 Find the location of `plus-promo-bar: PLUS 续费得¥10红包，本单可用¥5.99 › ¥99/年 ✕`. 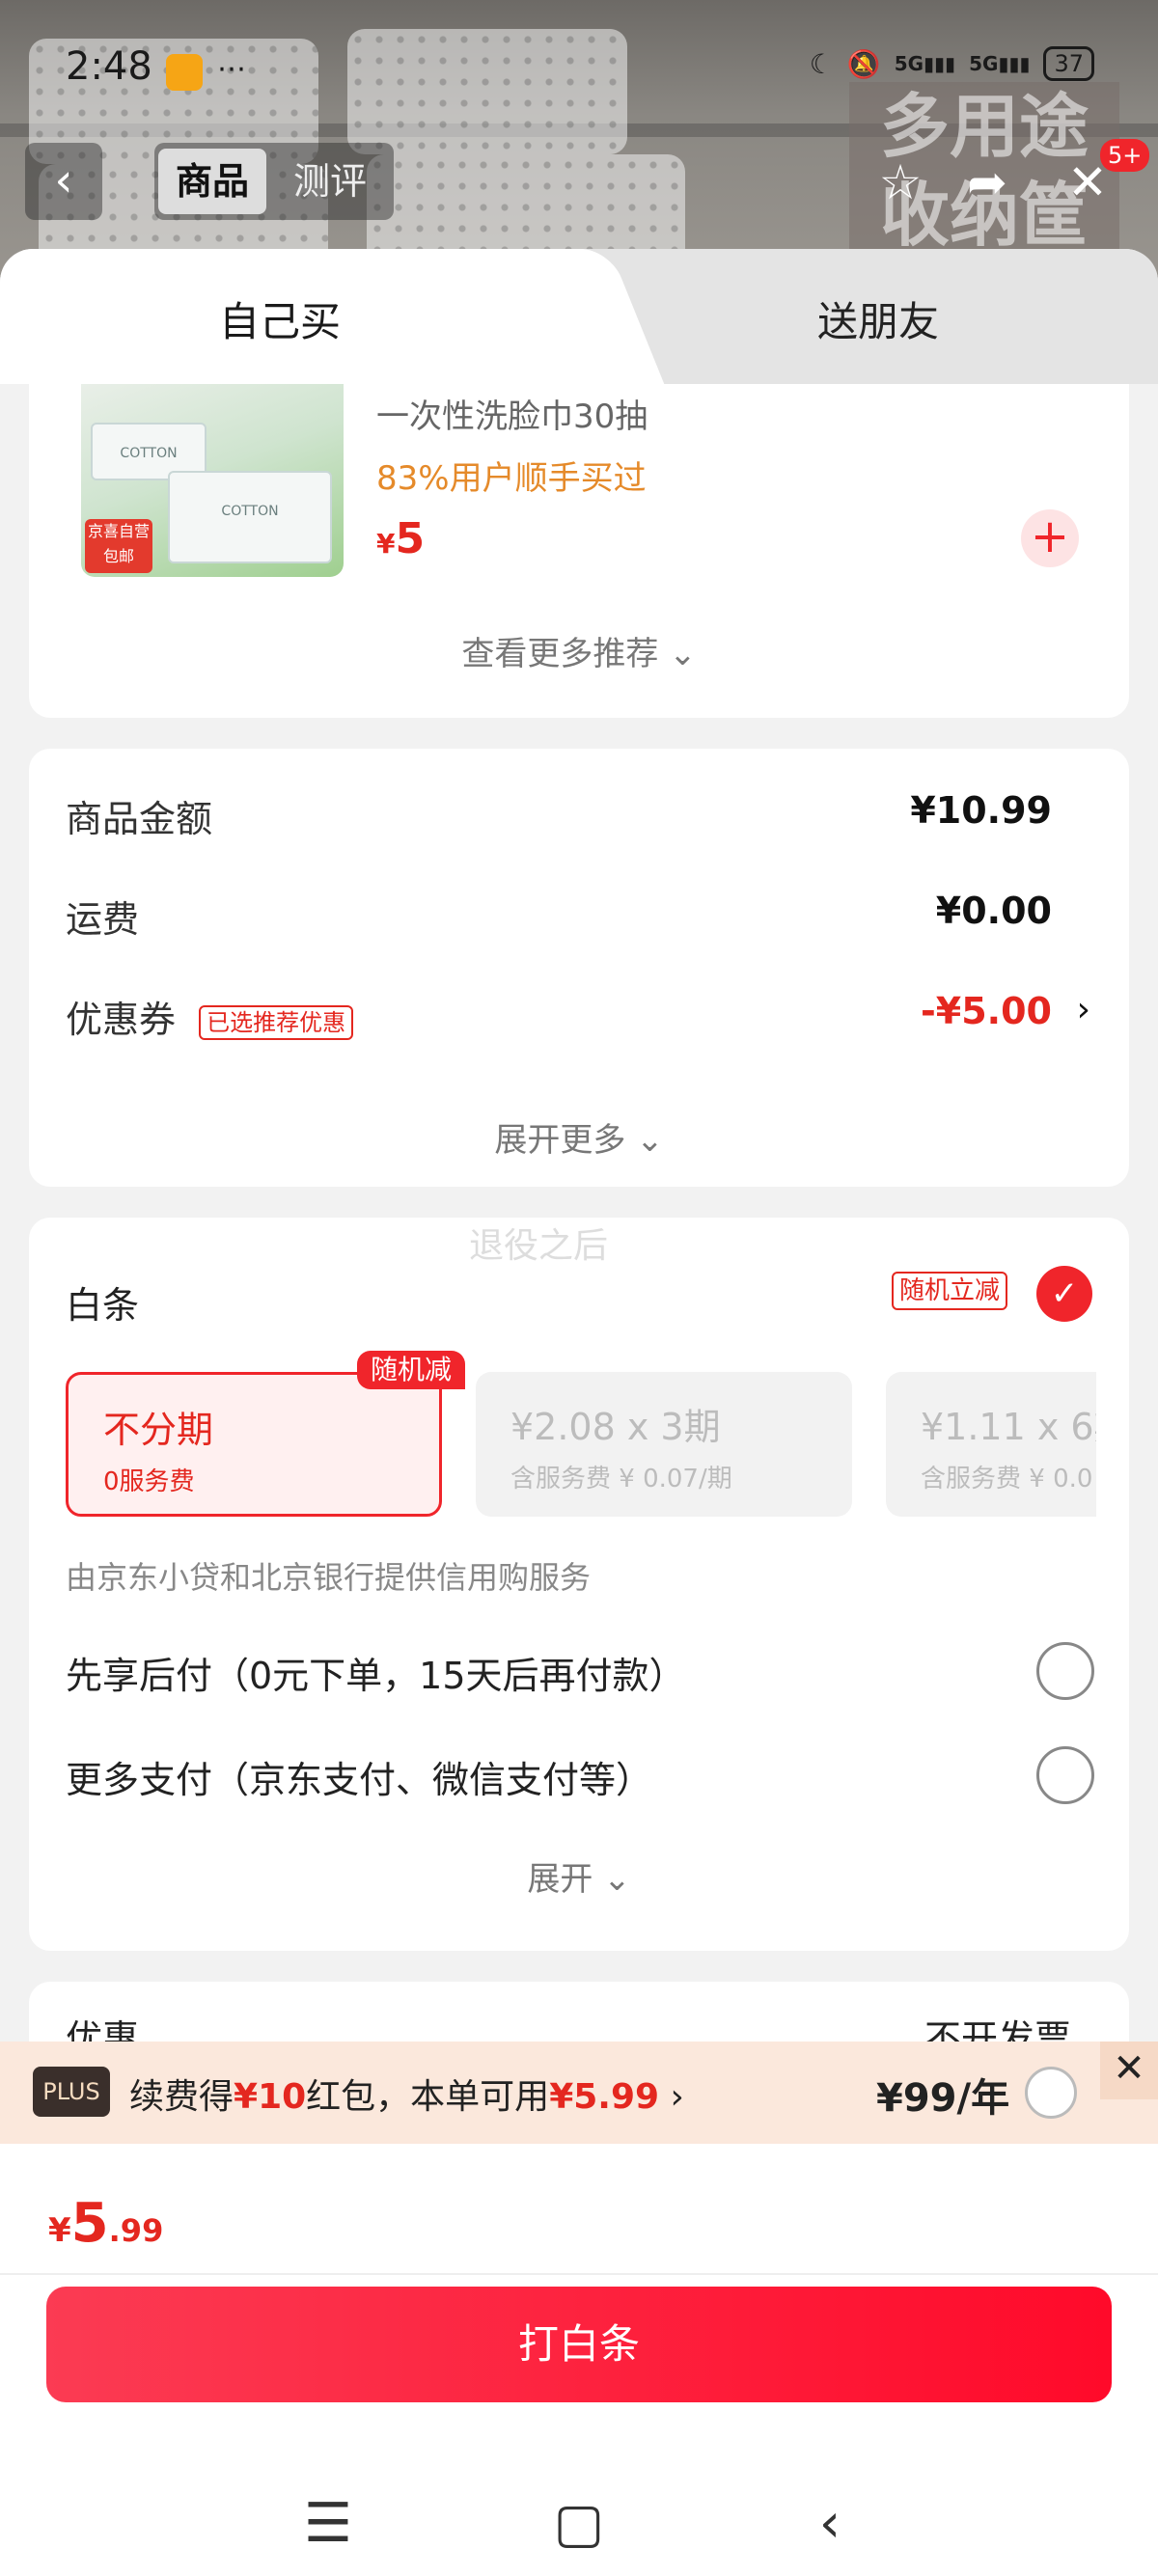

plus-promo-bar: PLUS 续费得¥10红包，本单可用¥5.99 › ¥99/年 ✕ is located at coordinates (579, 2093).